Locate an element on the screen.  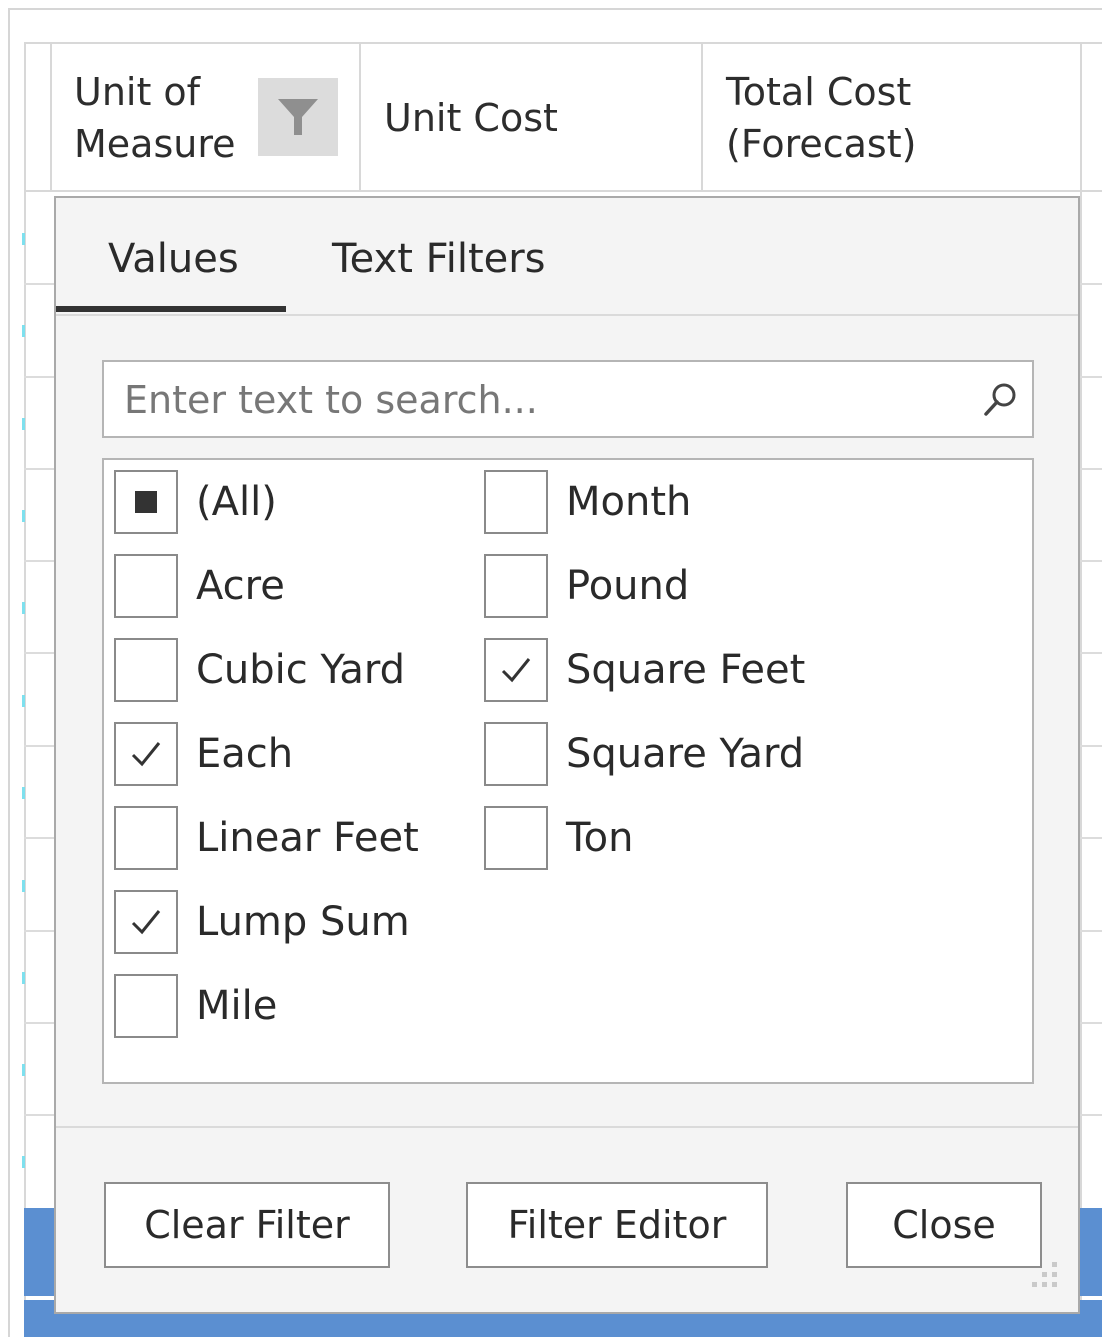
value-item-label: Ton is located at coordinates (600, 838).